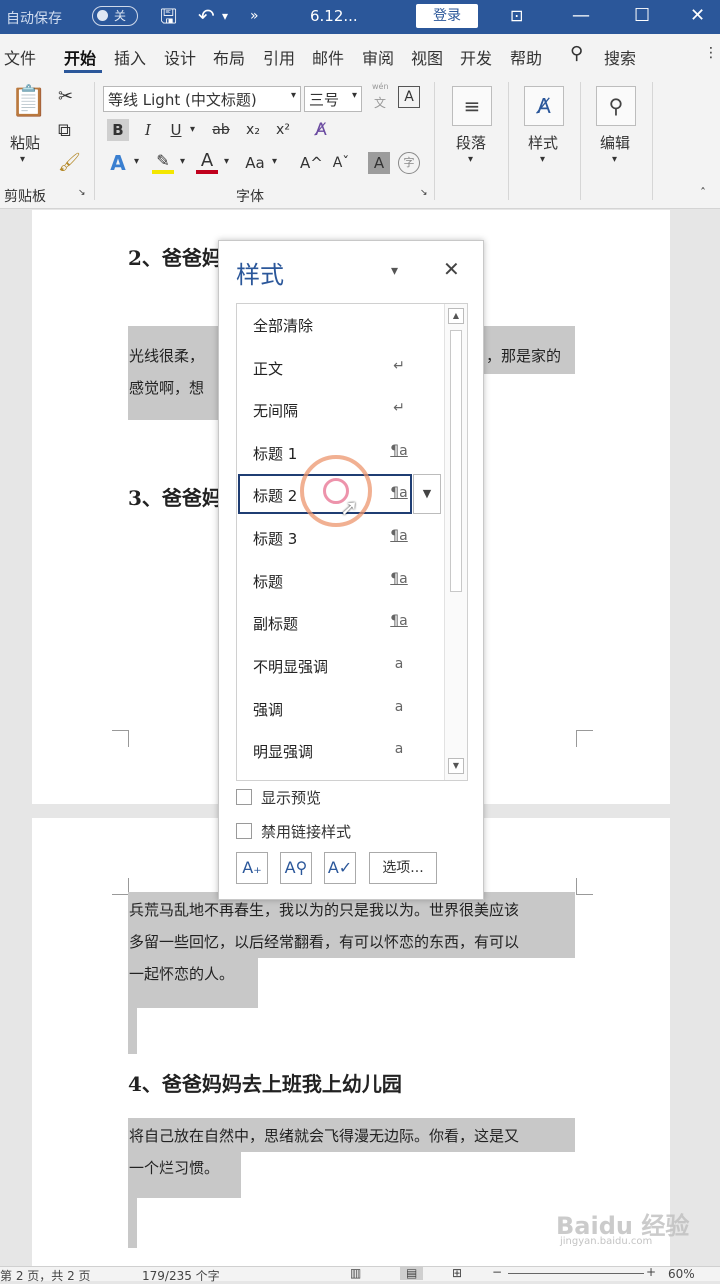 The width and height of the screenshot is (720, 1284). I want to click on undo-dropdown-icon: ▾, so click(225, 16).